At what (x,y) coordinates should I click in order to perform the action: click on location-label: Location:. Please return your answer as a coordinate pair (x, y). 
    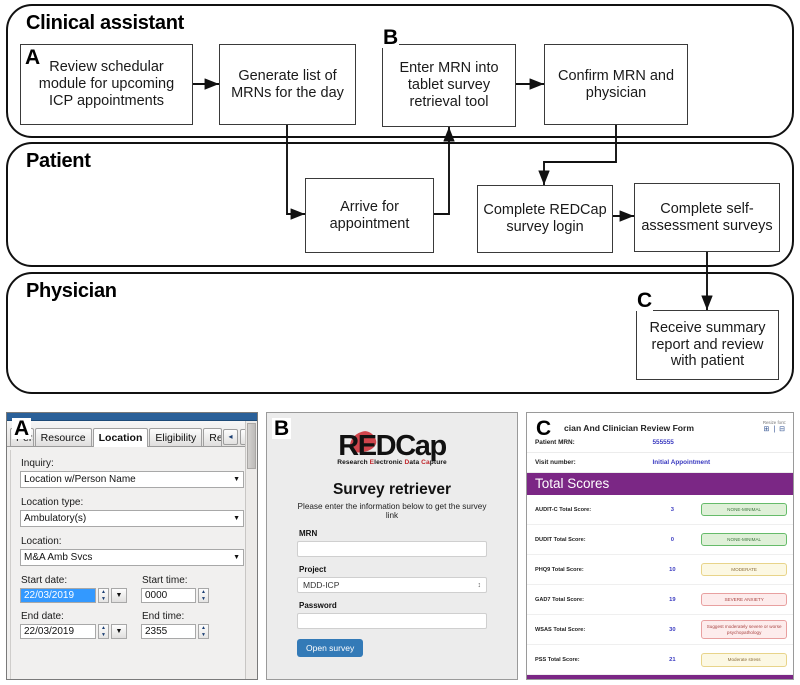
    Looking at the image, I should click on (41, 541).